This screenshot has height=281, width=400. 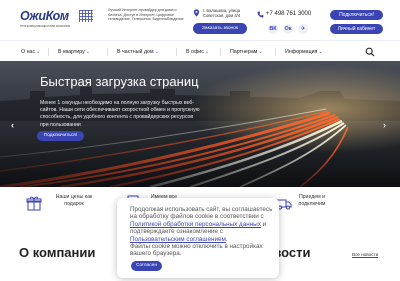 What do you see at coordinates (260, 14) in the screenshot?
I see `phone-icon` at bounding box center [260, 14].